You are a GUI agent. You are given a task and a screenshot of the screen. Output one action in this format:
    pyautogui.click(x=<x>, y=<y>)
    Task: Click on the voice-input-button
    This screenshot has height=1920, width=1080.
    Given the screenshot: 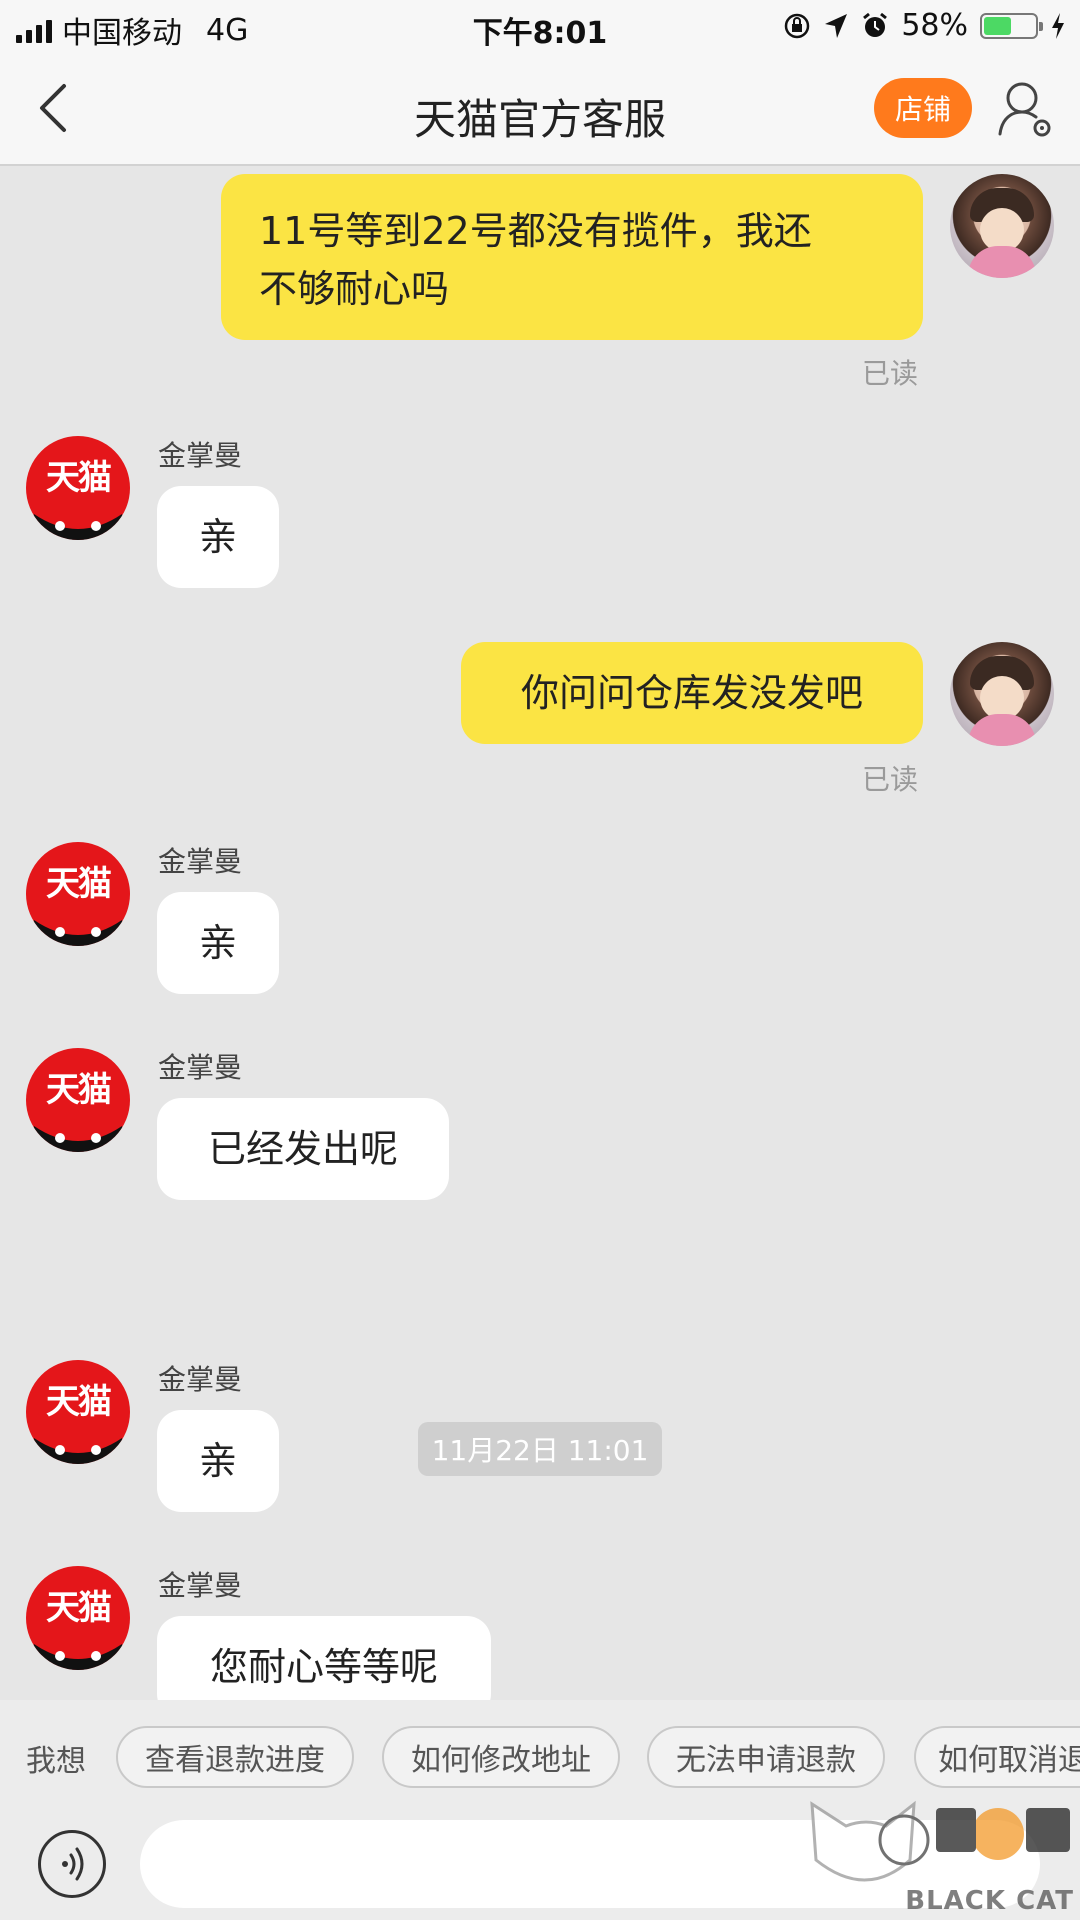 What is the action you would take?
    pyautogui.click(x=72, y=1864)
    